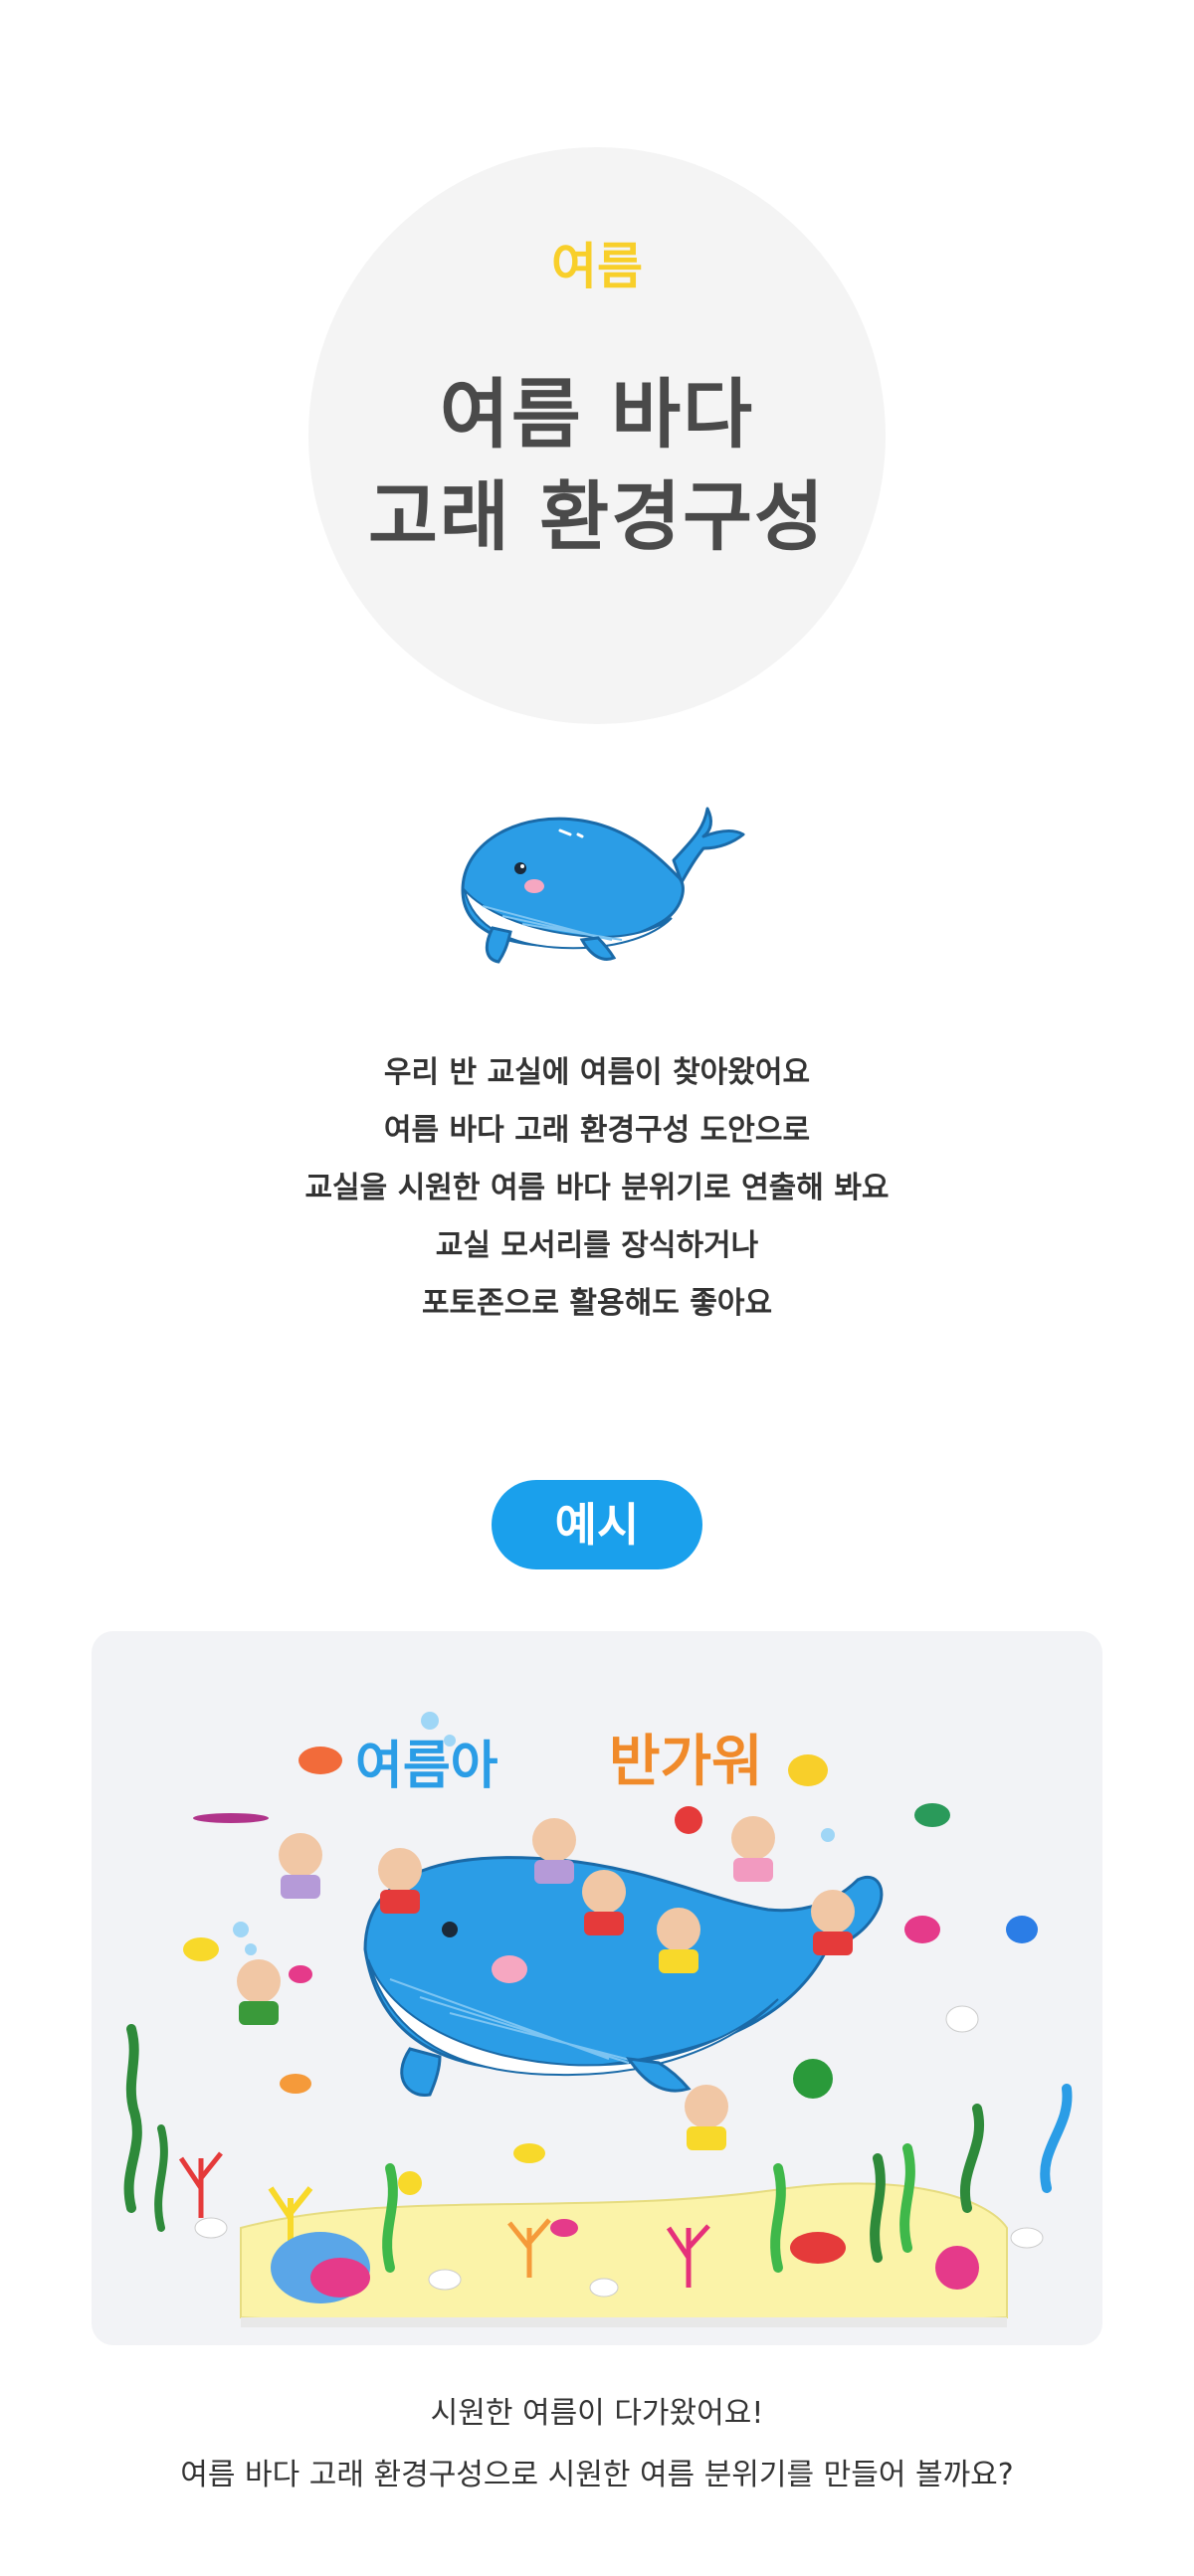  What do you see at coordinates (1022, 1929) in the screenshot?
I see `octopus-sticker` at bounding box center [1022, 1929].